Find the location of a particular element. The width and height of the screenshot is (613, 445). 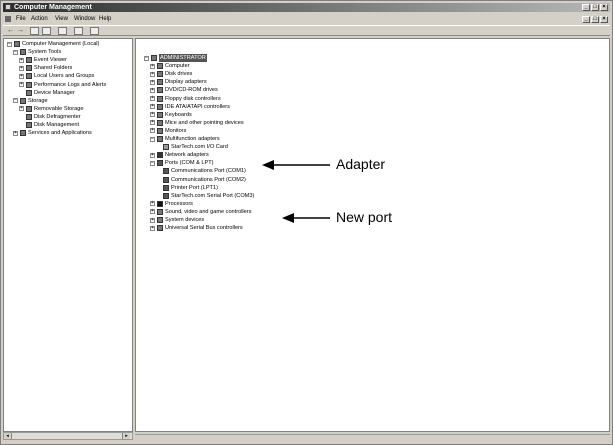

adapter-arrowhead is located at coordinates (268, 165).